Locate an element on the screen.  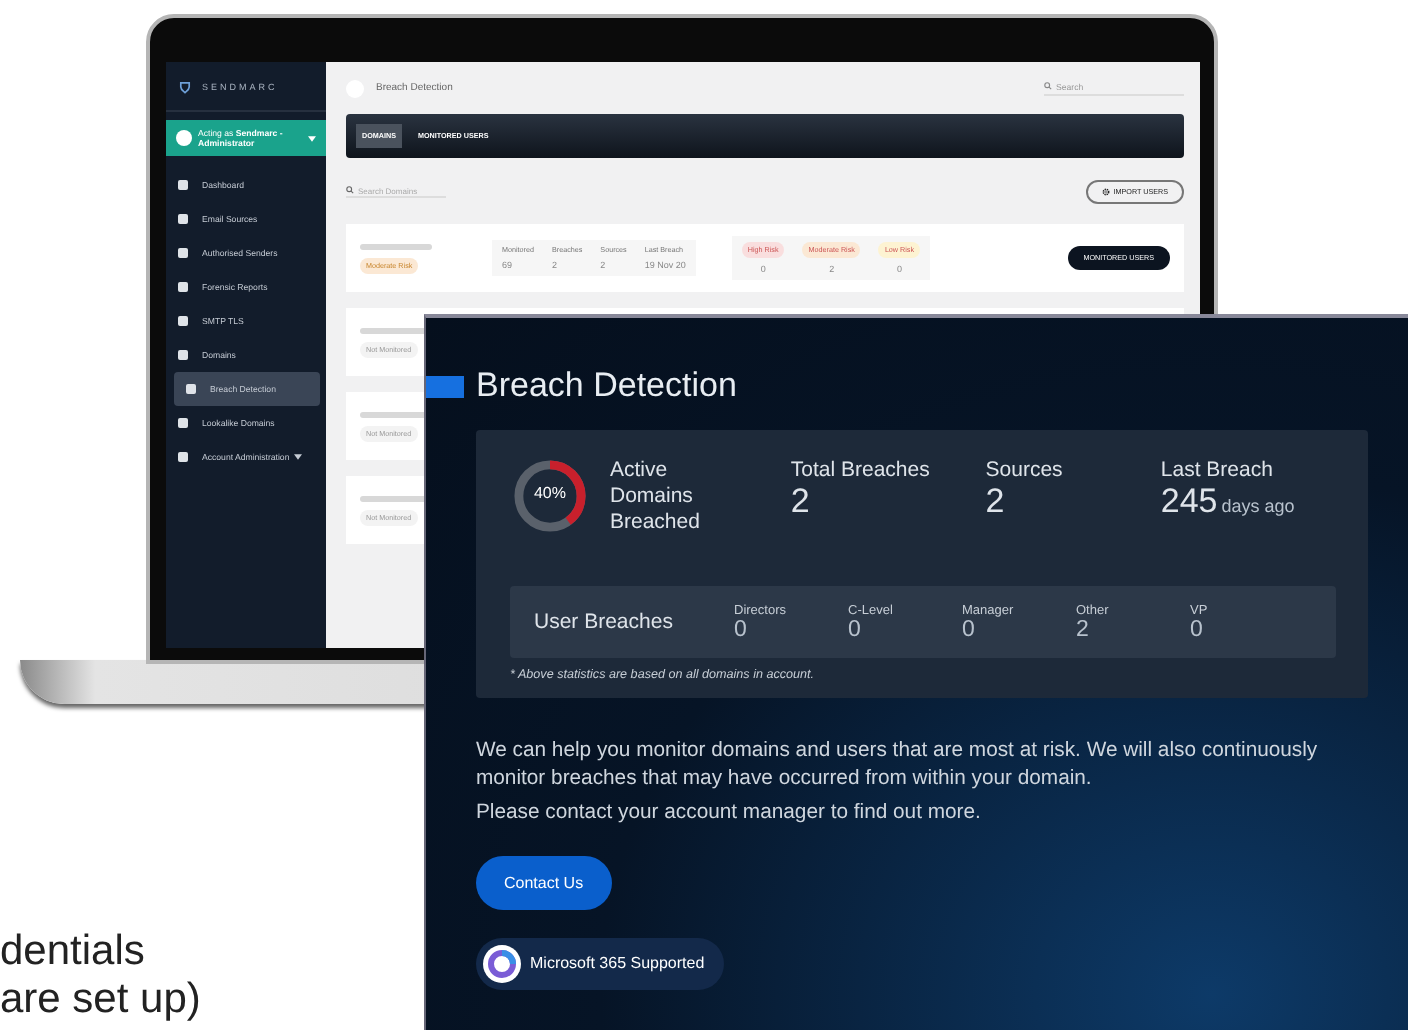
avatar-icon is located at coordinates (184, 138).